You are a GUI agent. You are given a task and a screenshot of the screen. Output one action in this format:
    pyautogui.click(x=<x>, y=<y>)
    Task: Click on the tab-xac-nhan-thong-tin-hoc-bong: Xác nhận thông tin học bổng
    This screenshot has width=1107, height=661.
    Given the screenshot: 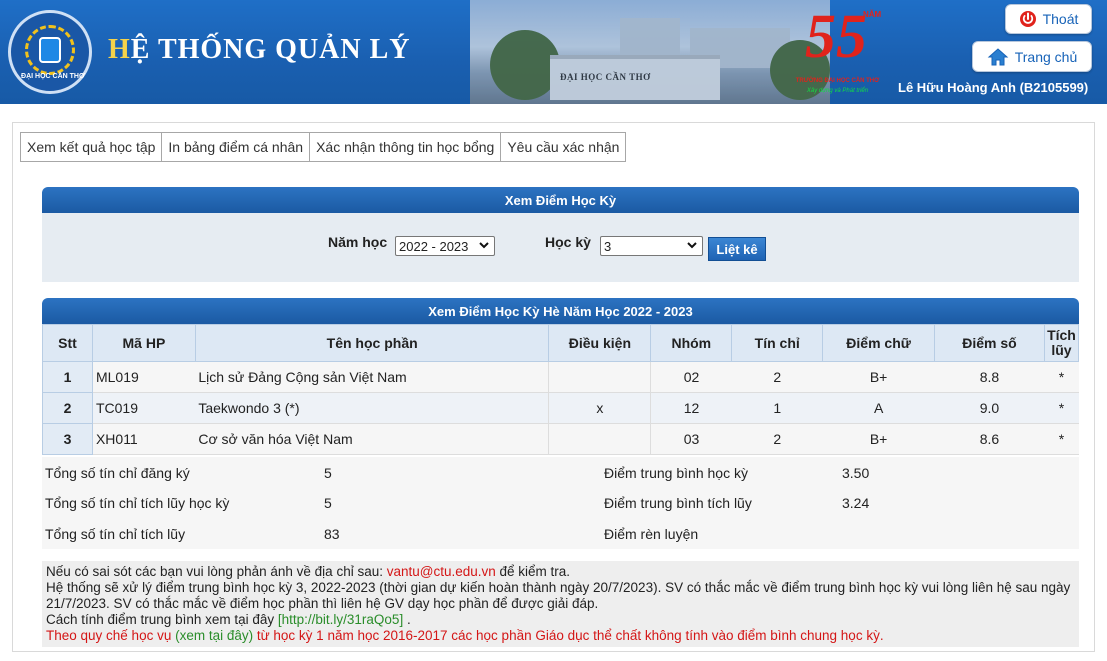 What is the action you would take?
    pyautogui.click(x=406, y=147)
    